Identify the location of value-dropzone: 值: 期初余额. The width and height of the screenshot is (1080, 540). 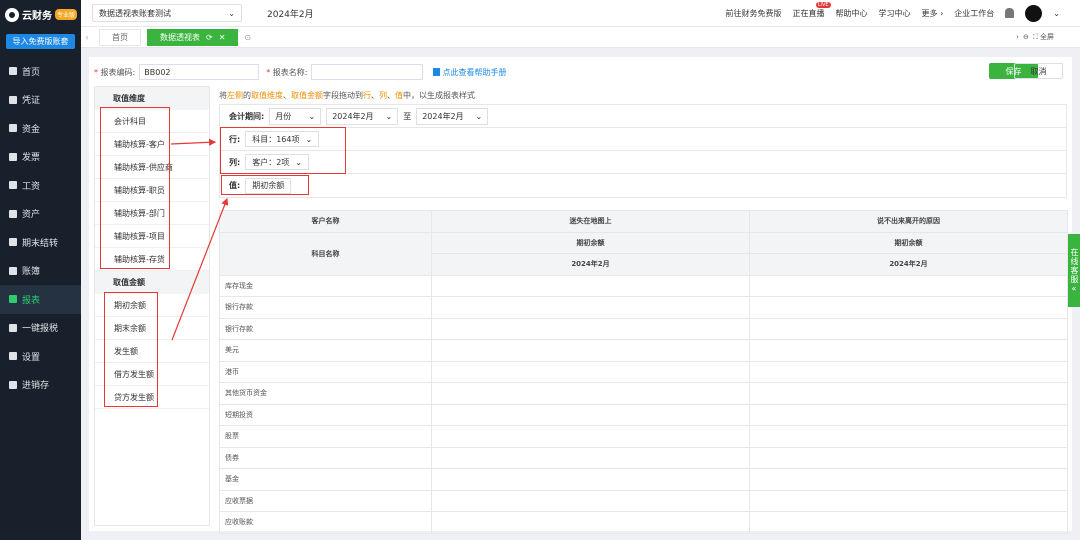
(643, 185).